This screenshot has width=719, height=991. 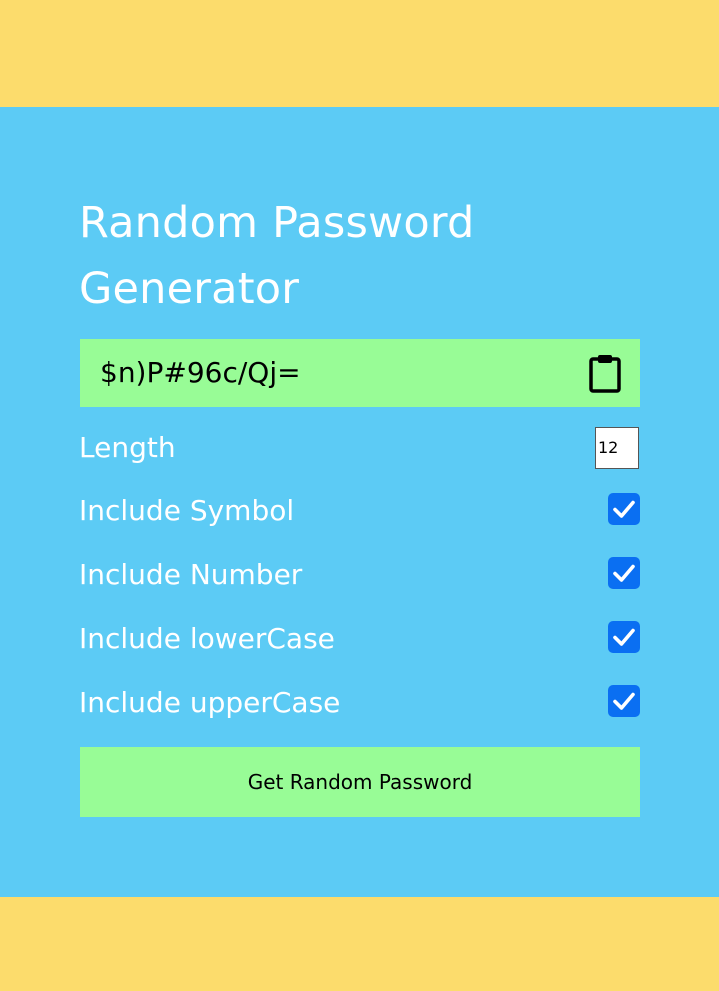 I want to click on page-title: Random Password Generator, so click(x=277, y=256).